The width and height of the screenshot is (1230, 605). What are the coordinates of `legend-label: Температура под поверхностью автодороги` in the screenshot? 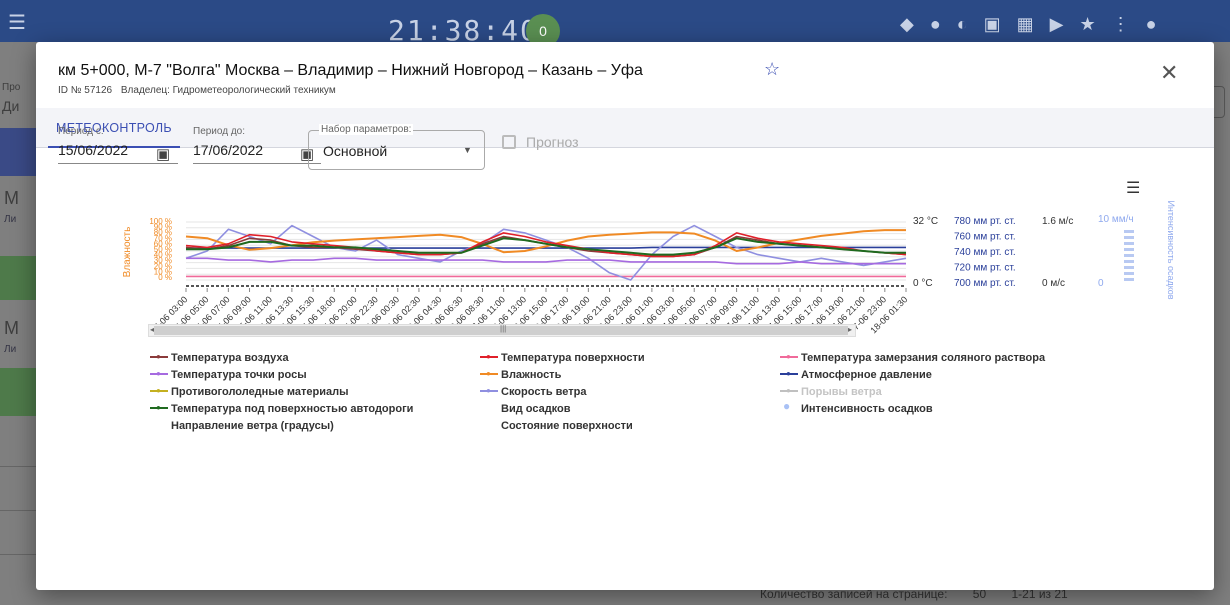 It's located at (292, 409).